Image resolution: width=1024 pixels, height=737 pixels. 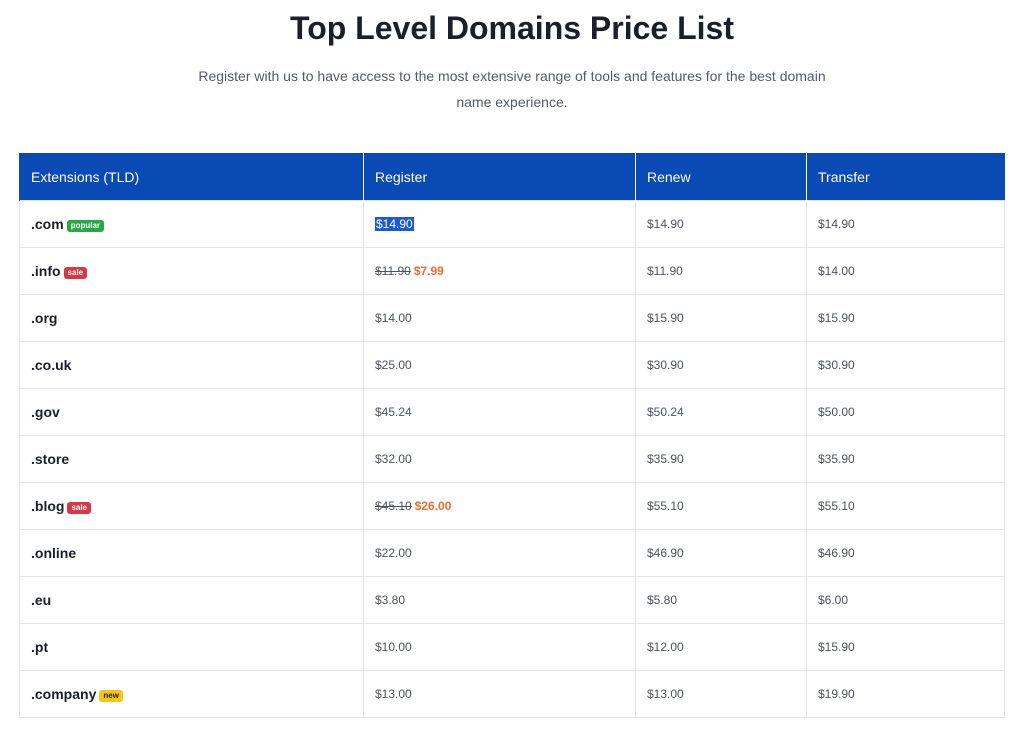 What do you see at coordinates (499, 459) in the screenshot?
I see `register-price-cell: $32.00` at bounding box center [499, 459].